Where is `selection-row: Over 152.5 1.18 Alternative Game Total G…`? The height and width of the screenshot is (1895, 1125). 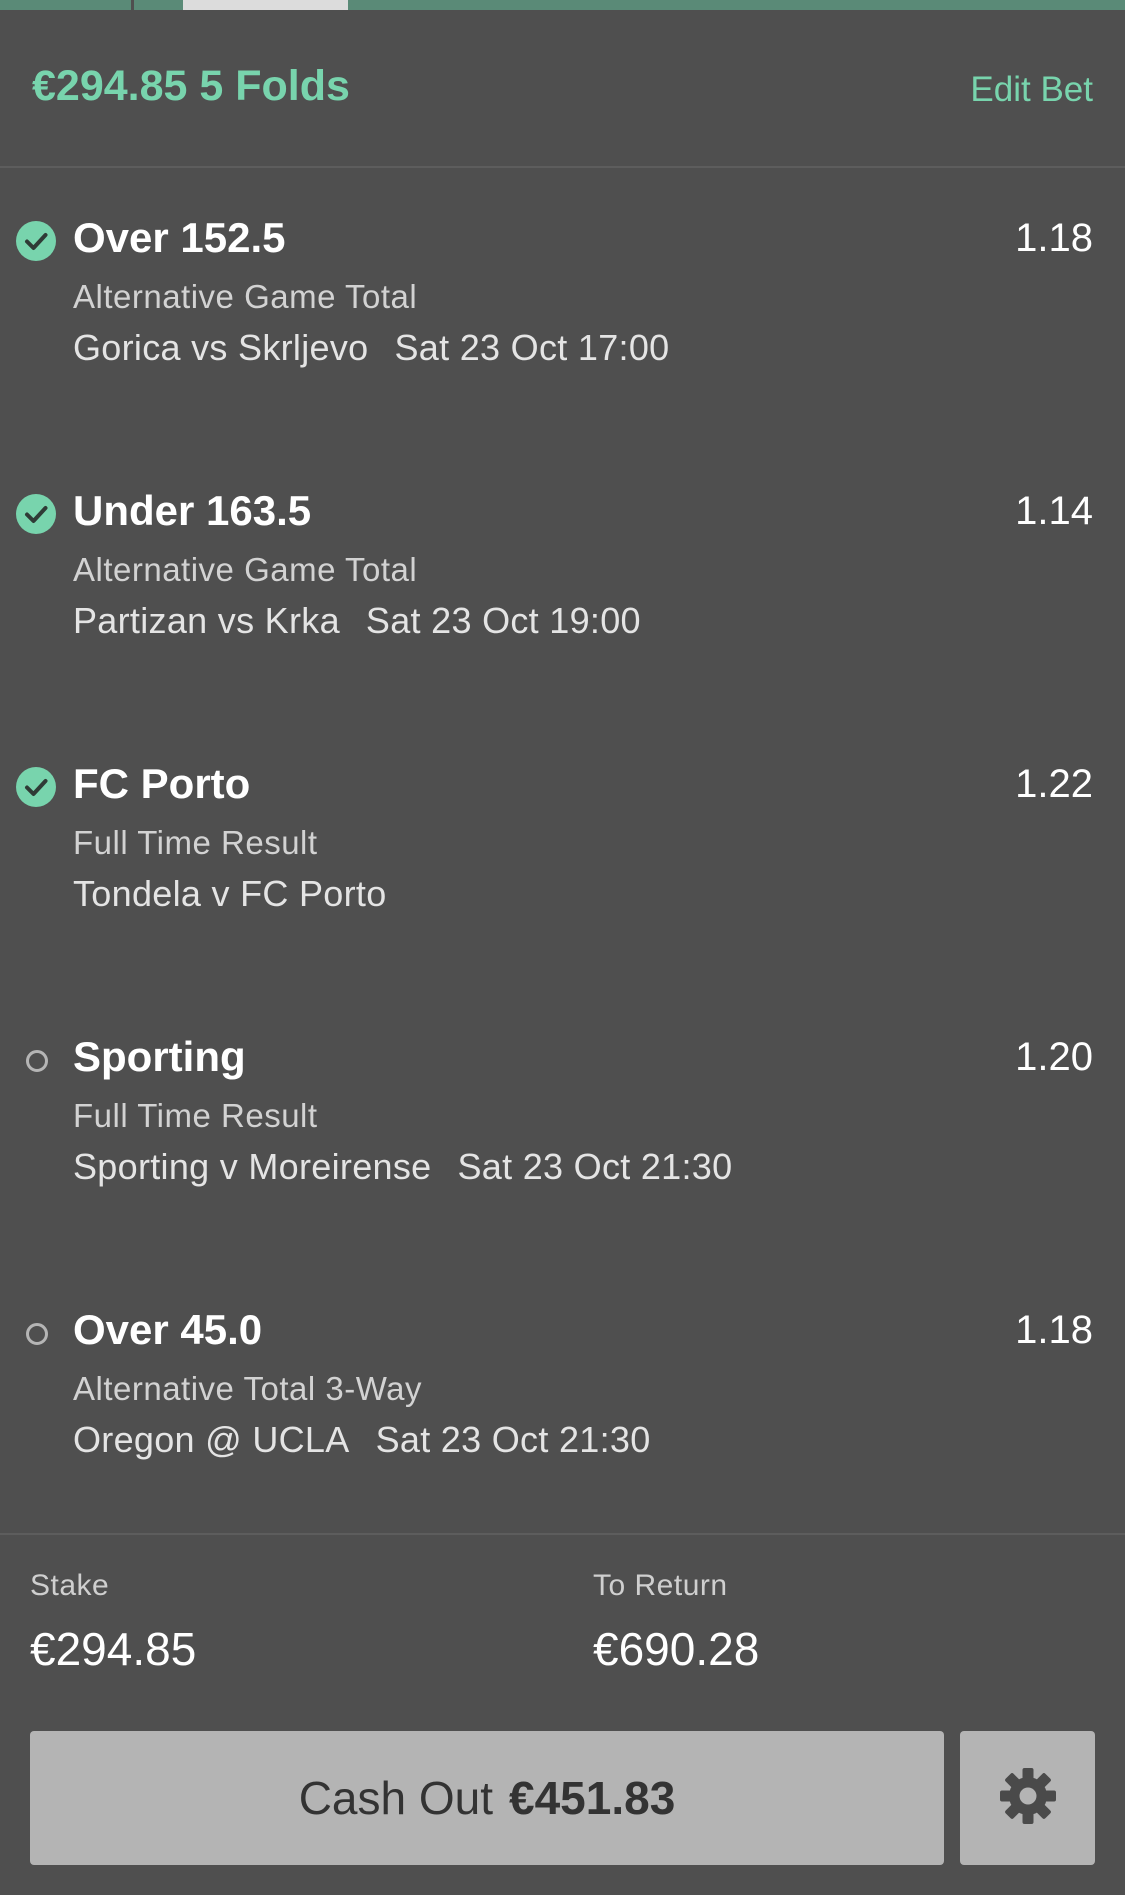
selection-row: Over 152.5 1.18 Alternative Game Total G… is located at coordinates (562, 312).